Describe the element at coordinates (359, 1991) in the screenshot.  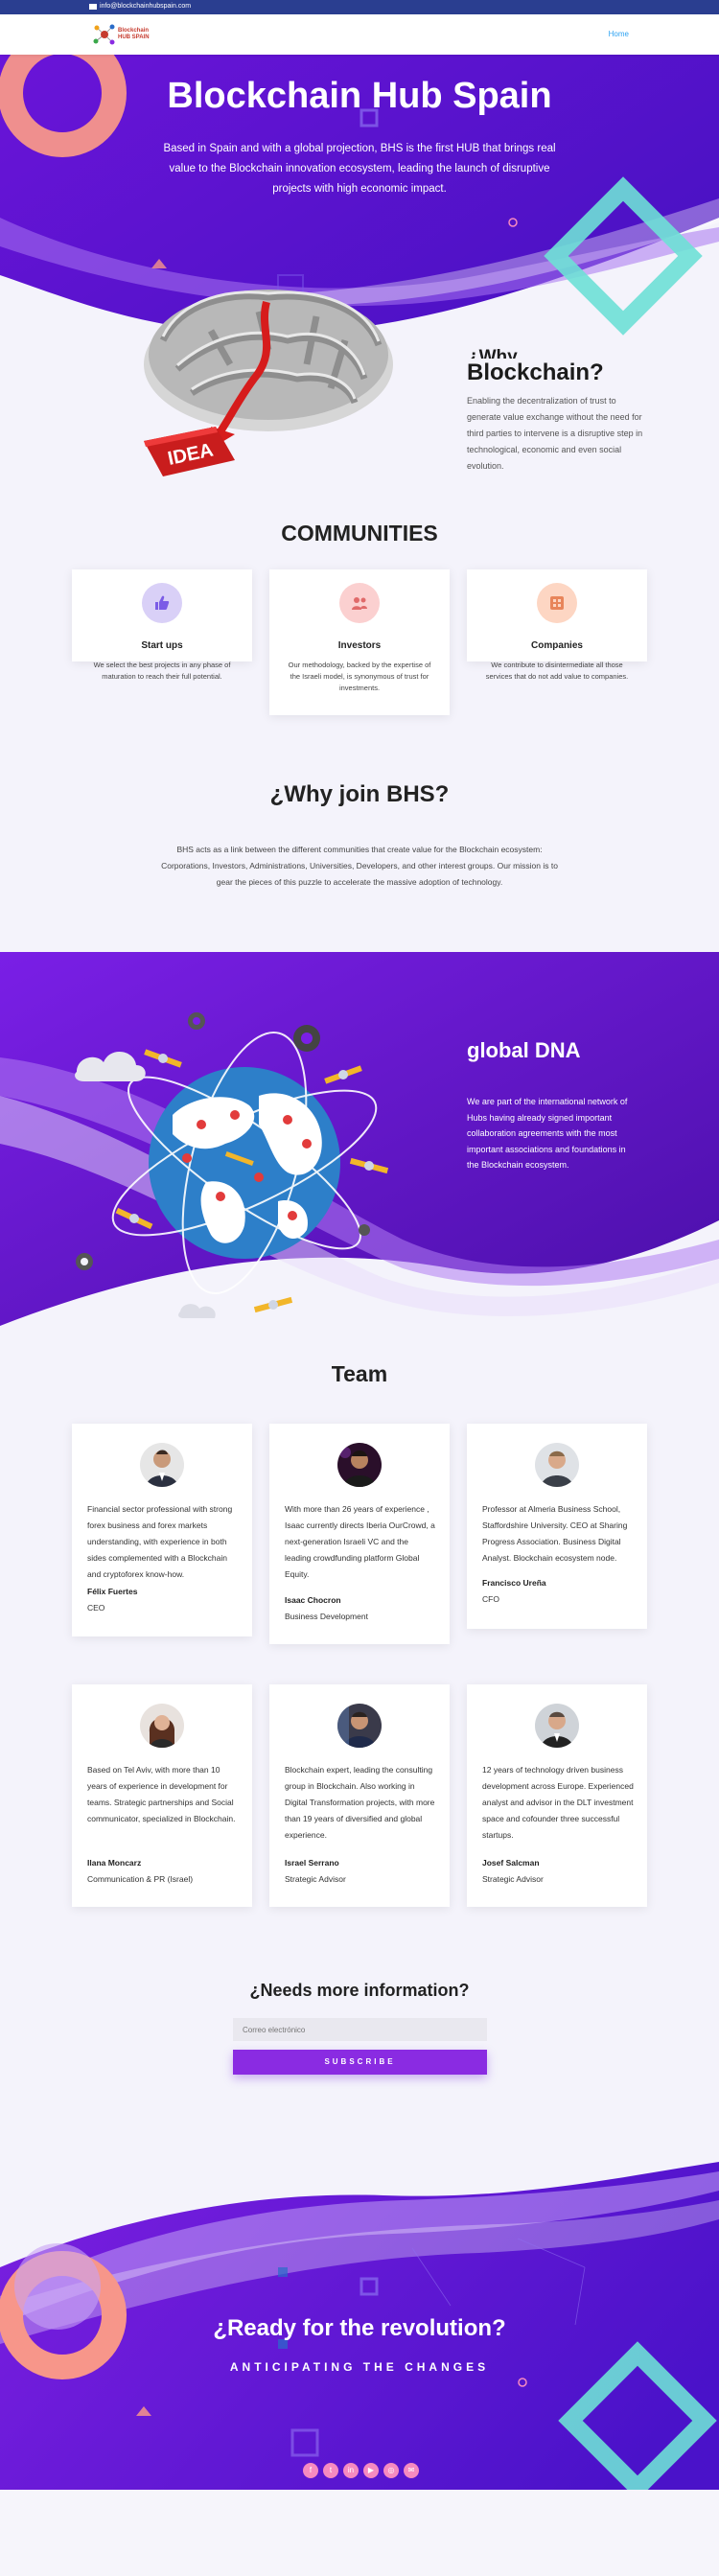
I see `newsletter-title: ¿Needs more information?` at that location.